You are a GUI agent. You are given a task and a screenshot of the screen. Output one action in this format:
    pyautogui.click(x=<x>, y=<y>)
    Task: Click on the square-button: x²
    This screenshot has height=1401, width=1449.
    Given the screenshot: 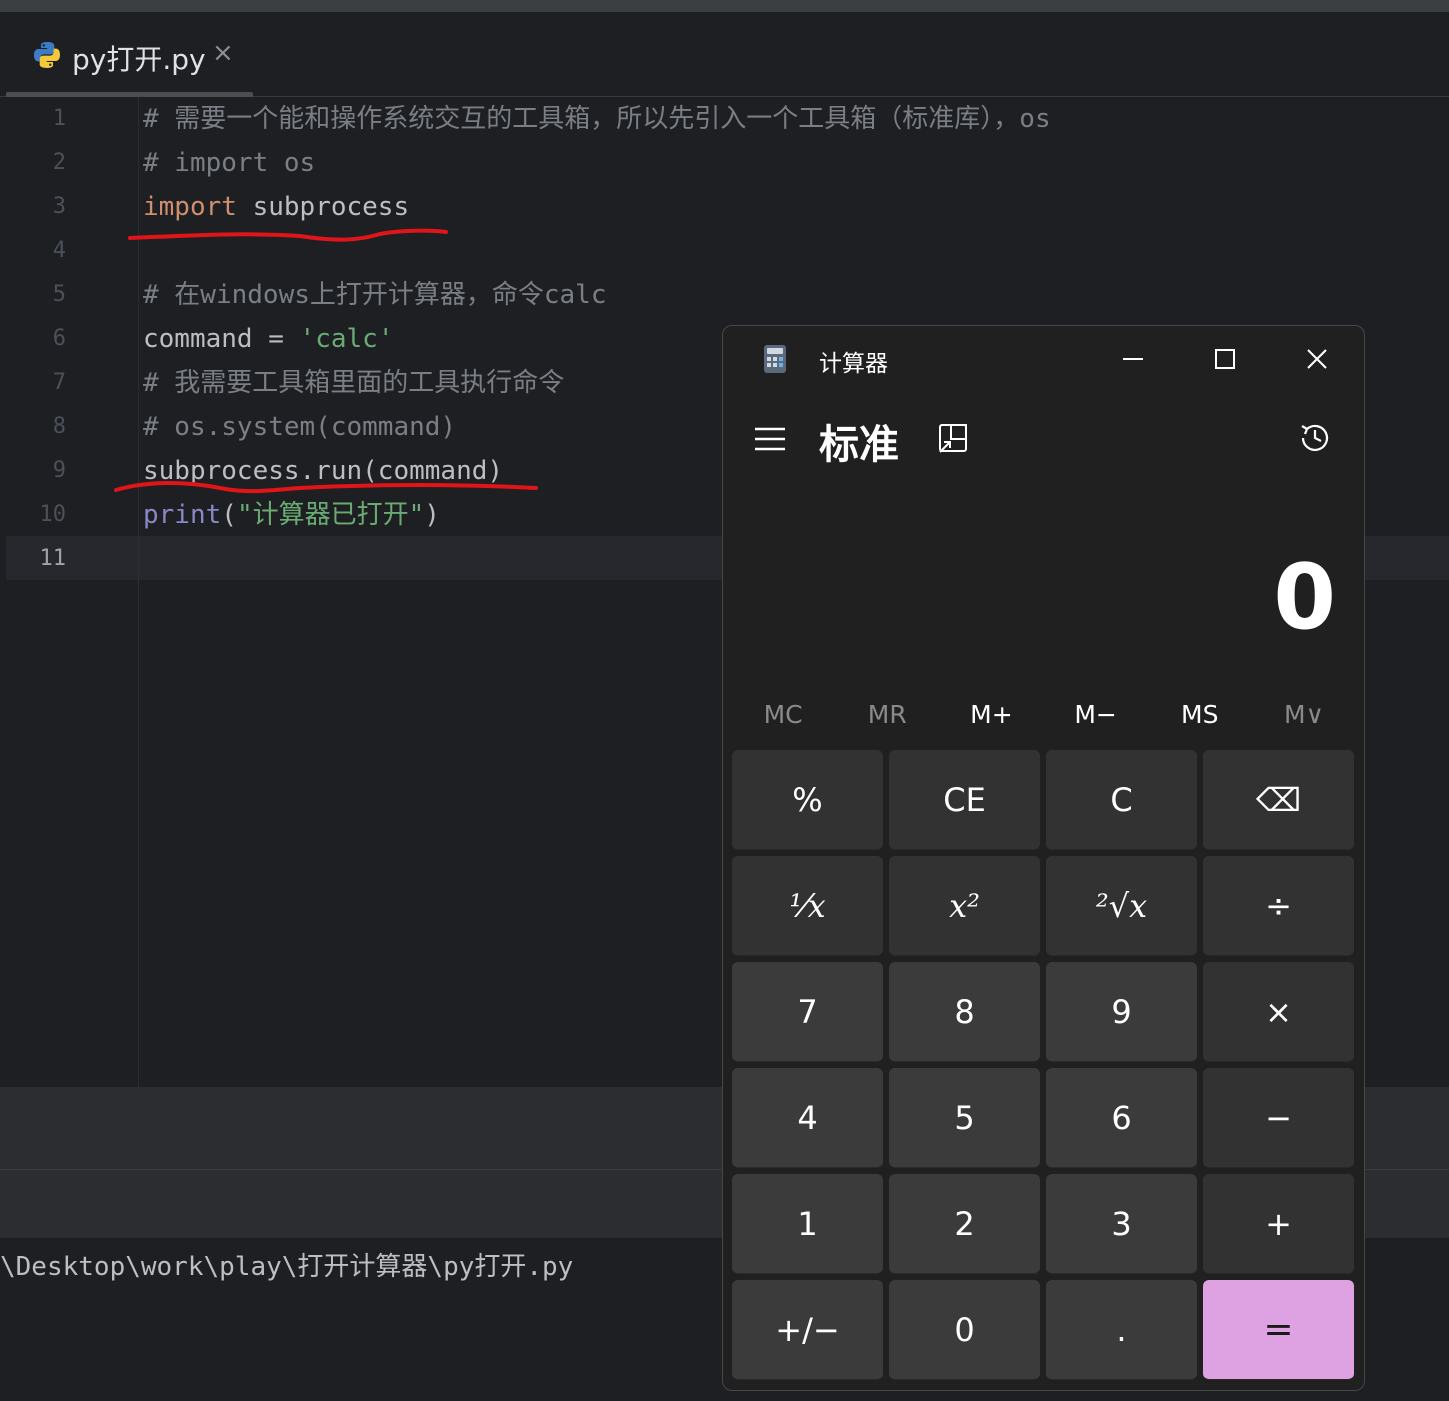 What is the action you would take?
    pyautogui.click(x=964, y=906)
    